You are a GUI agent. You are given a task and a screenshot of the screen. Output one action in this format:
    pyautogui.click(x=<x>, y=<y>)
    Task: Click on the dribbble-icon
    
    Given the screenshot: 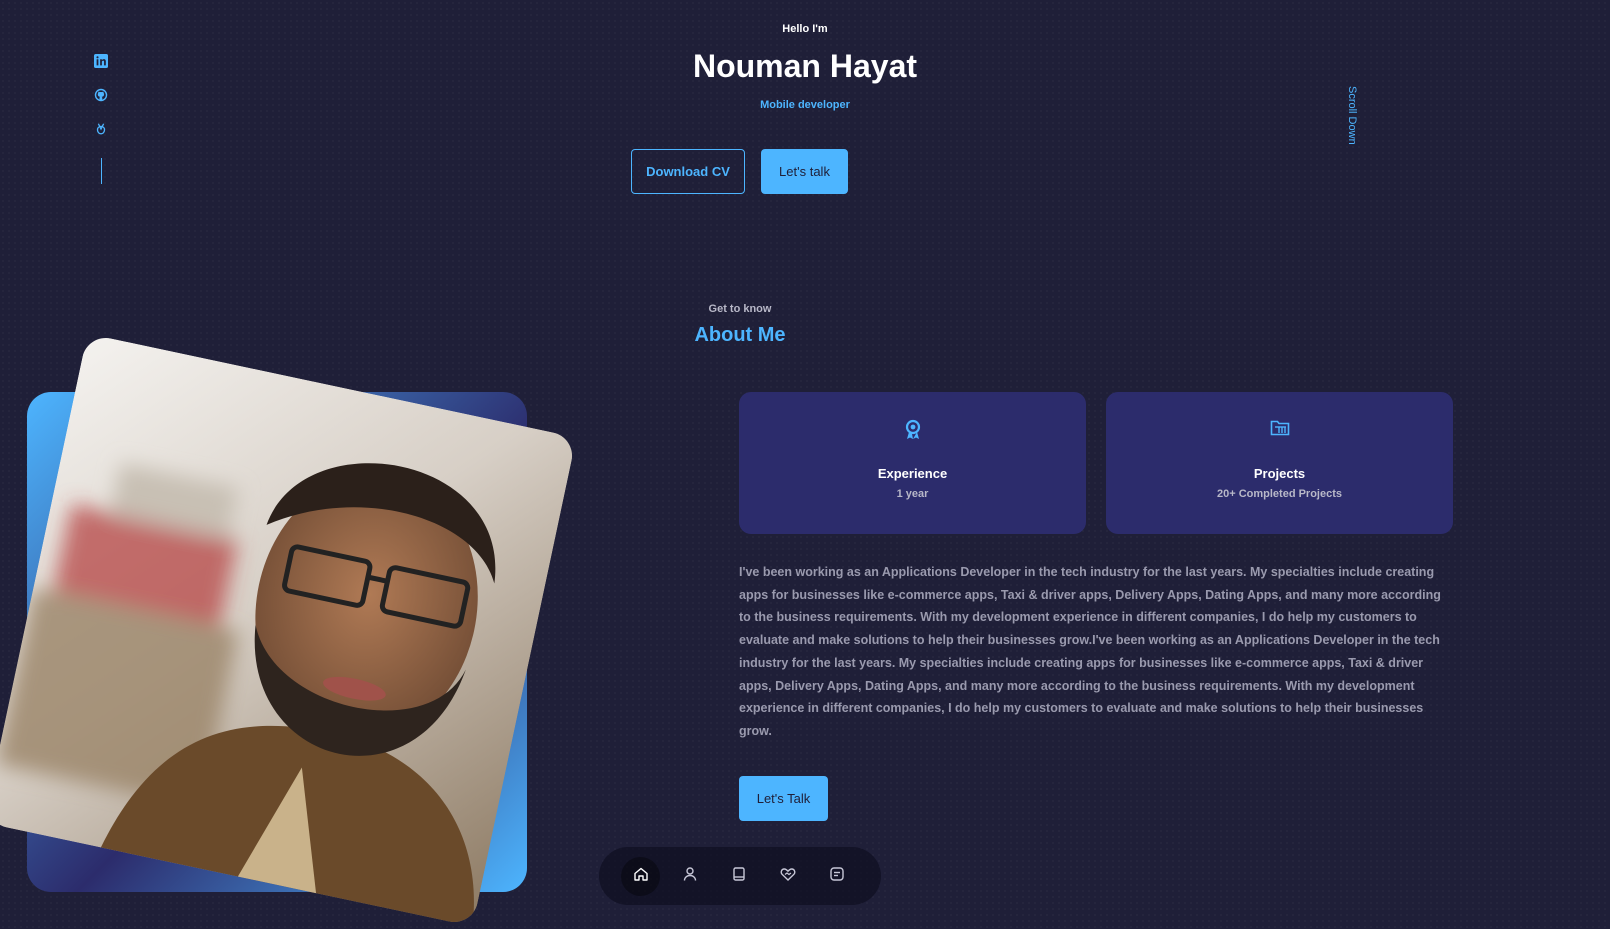 What is the action you would take?
    pyautogui.click(x=101, y=129)
    